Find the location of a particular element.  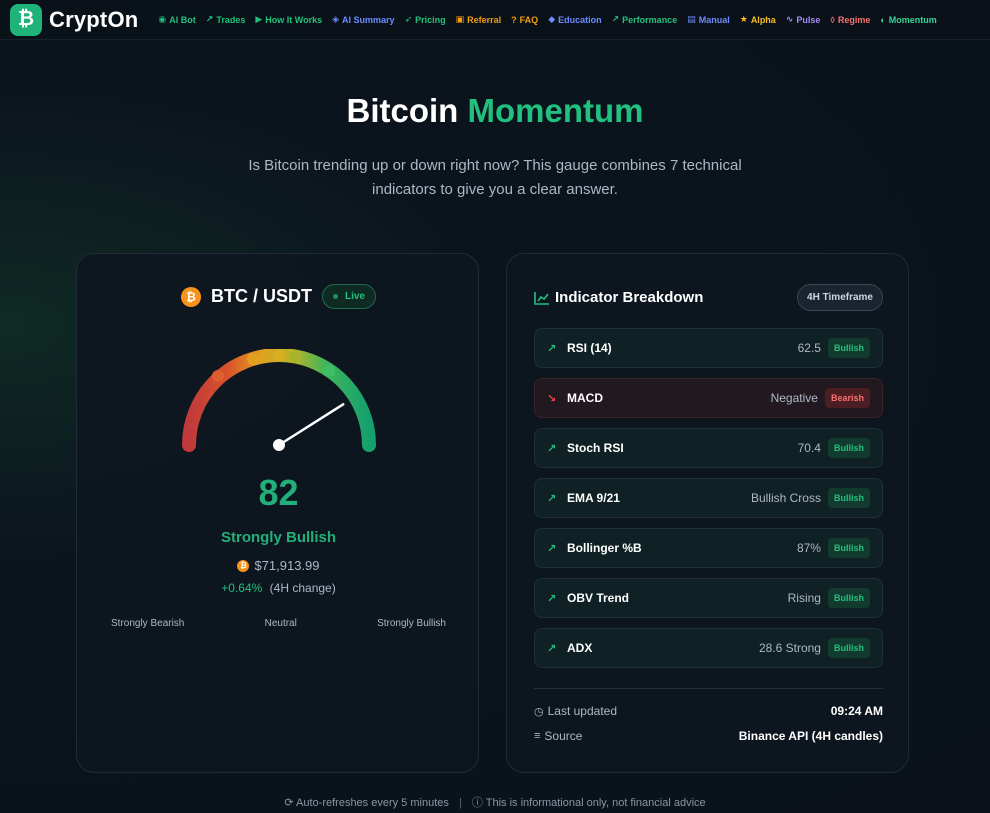

nav-item-label: Trades is located at coordinates (231, 19).